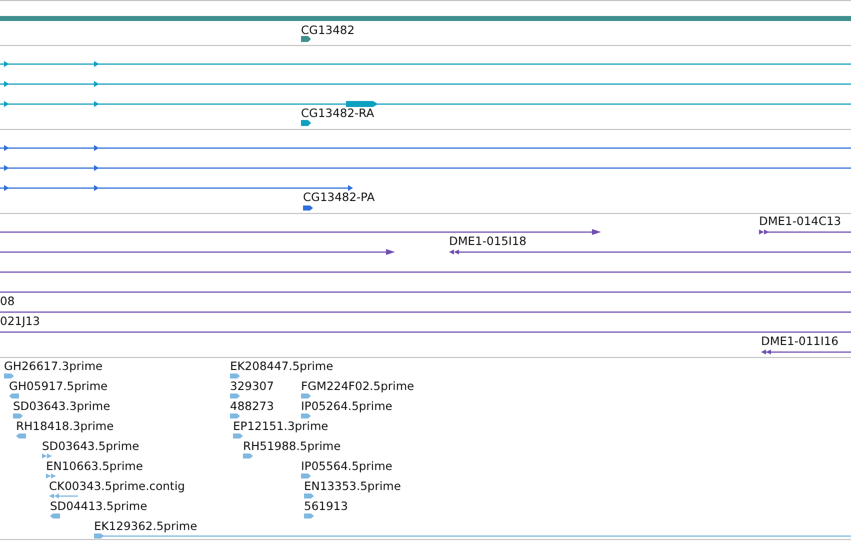 The width and height of the screenshot is (851, 541). I want to click on feature-label: CK00343.5prime.contig, so click(117, 486).